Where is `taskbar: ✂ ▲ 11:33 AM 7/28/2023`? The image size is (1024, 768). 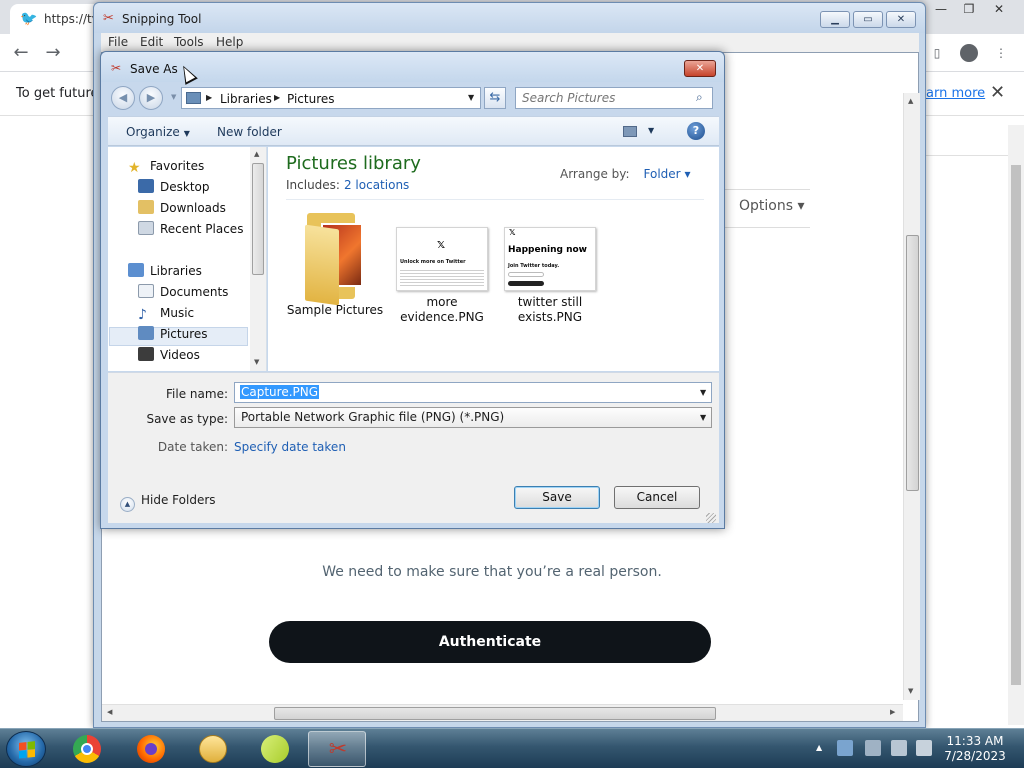
taskbar: ✂ ▲ 11:33 AM 7/28/2023 is located at coordinates (512, 748).